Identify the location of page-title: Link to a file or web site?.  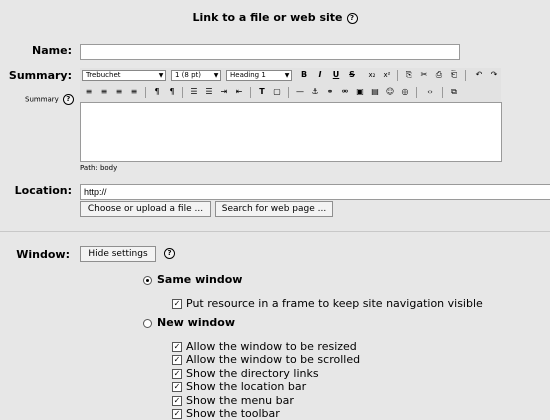
(275, 17).